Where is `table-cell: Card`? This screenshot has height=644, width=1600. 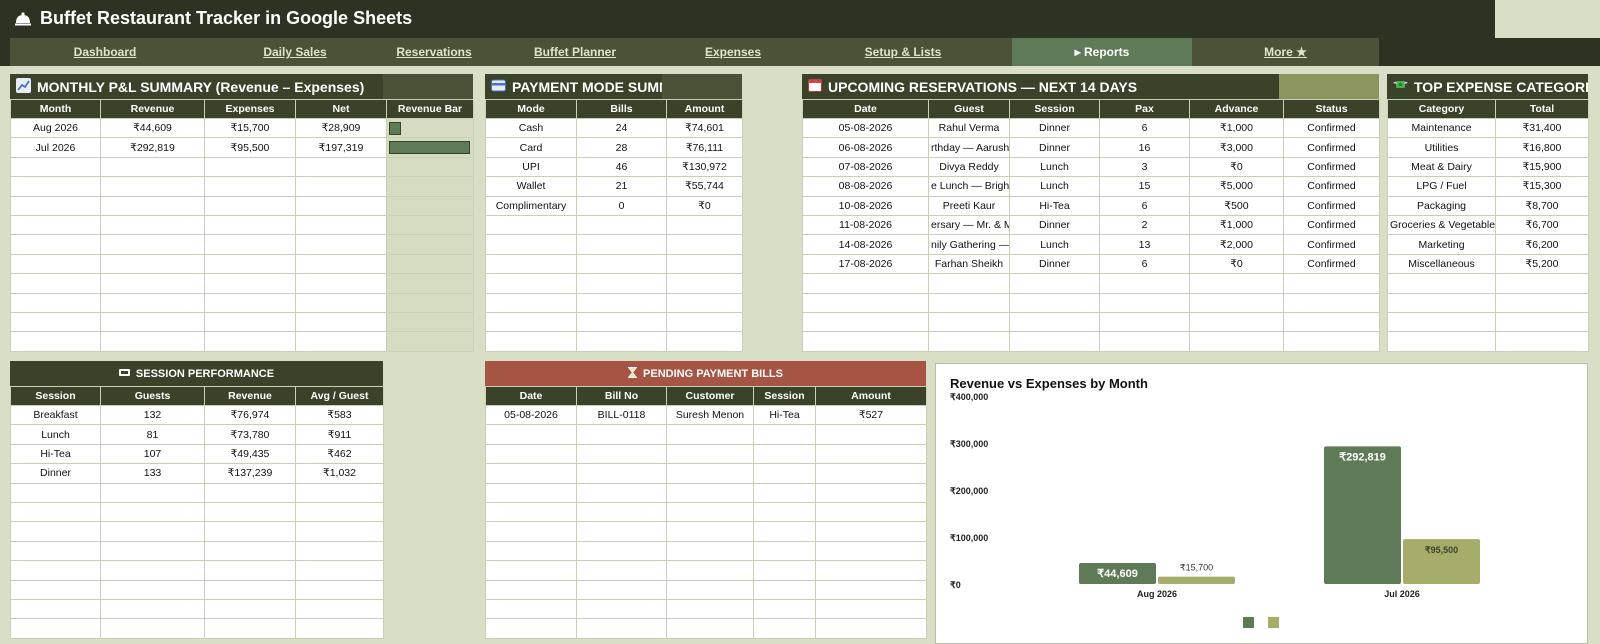 table-cell: Card is located at coordinates (531, 147).